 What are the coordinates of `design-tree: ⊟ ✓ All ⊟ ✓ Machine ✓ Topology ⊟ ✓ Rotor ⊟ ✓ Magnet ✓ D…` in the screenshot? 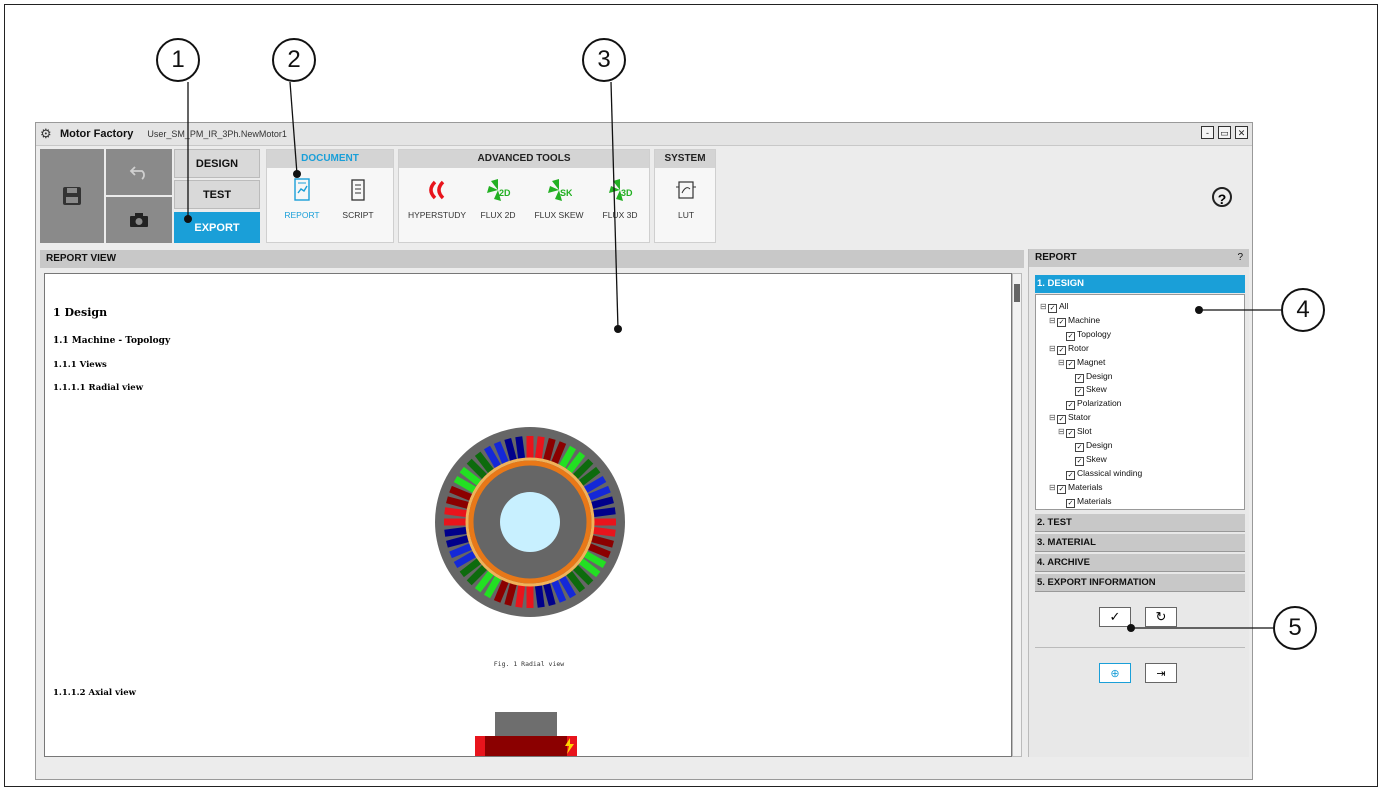 It's located at (1140, 402).